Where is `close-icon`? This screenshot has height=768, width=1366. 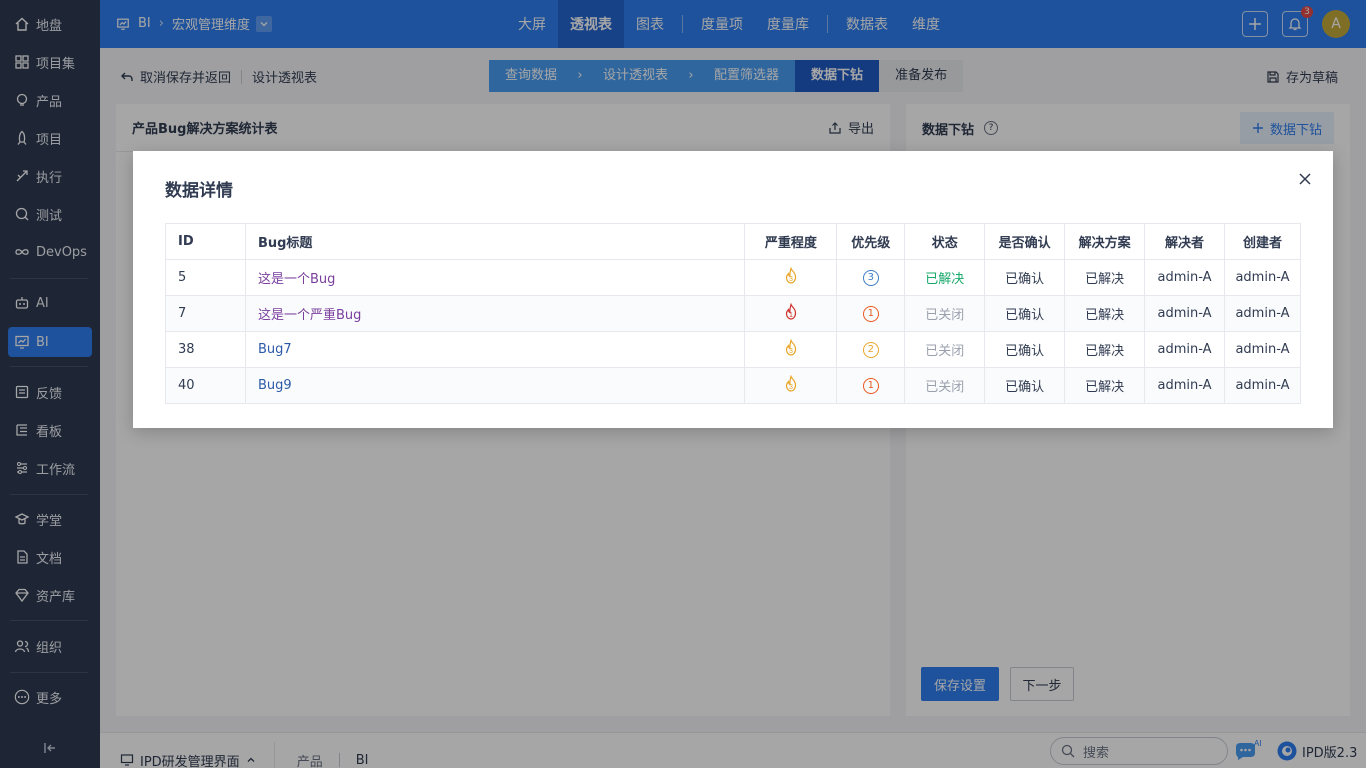
close-icon is located at coordinates (1305, 179).